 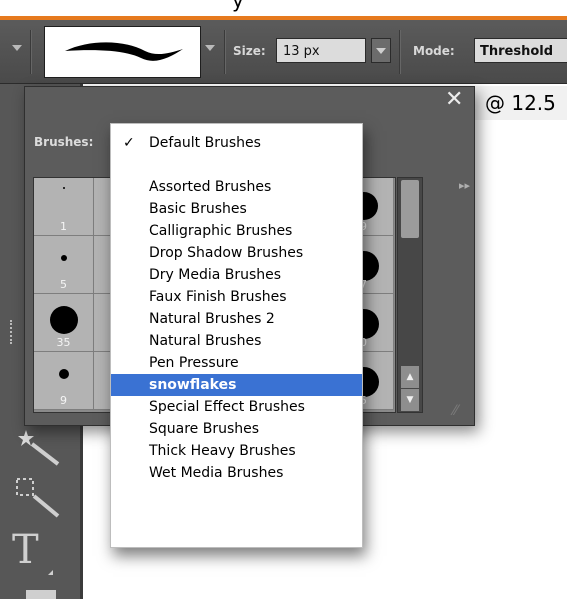 What do you see at coordinates (122, 52) in the screenshot?
I see `brush-preview` at bounding box center [122, 52].